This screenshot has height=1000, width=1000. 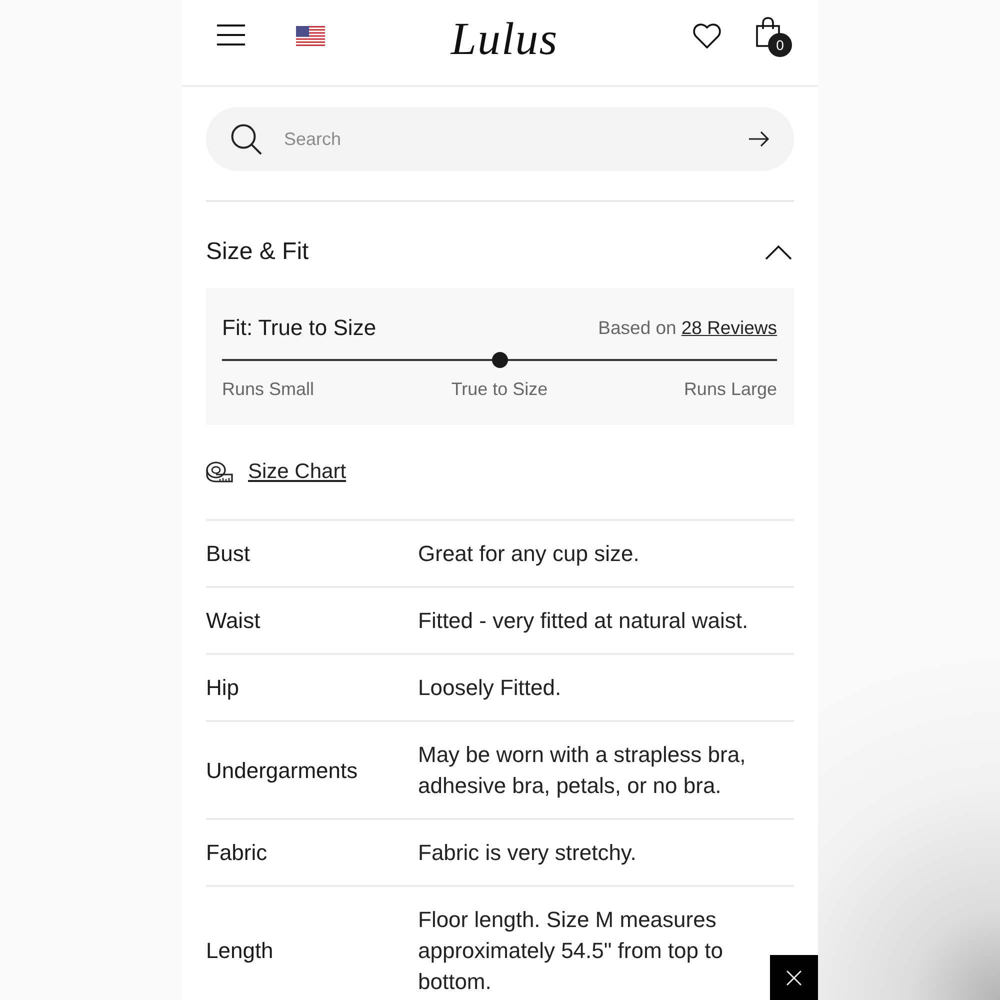 I want to click on detail-label: Hip, so click(x=223, y=688).